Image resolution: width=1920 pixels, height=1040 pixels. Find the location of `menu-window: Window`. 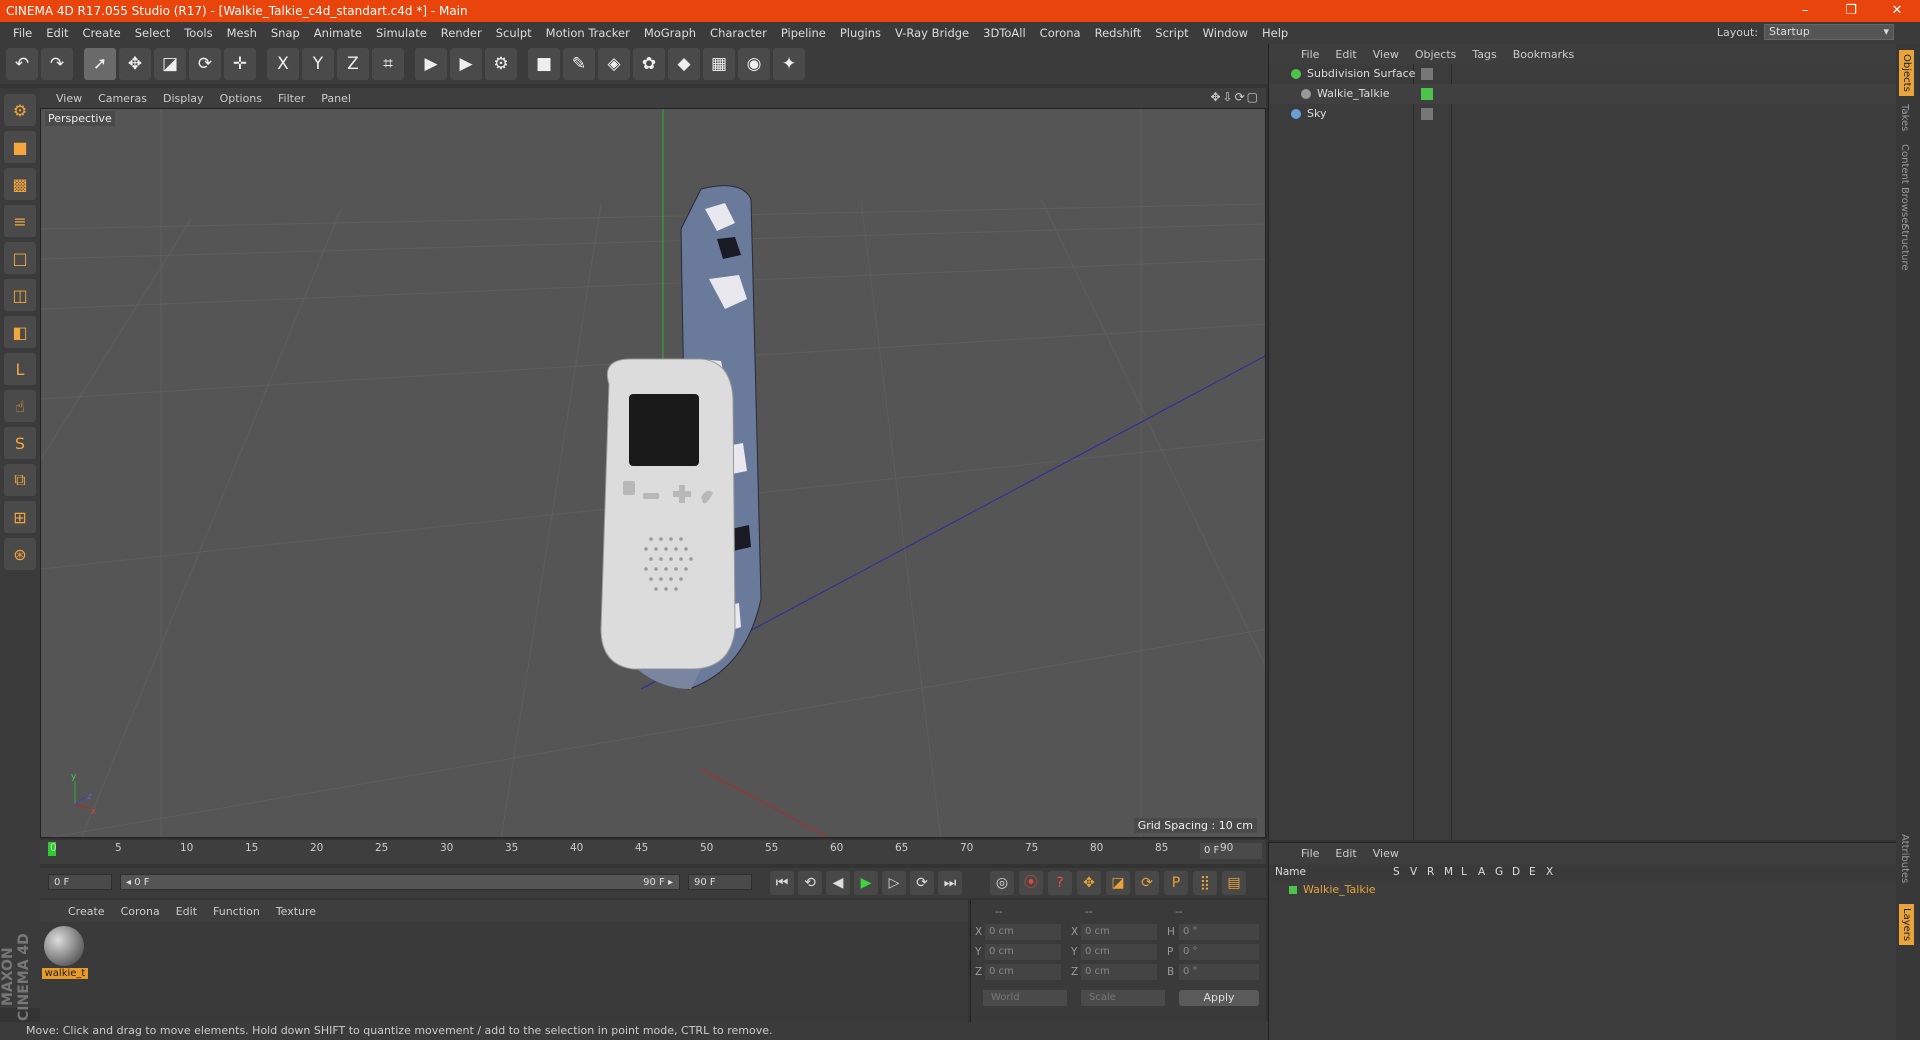

menu-window: Window is located at coordinates (1225, 33).